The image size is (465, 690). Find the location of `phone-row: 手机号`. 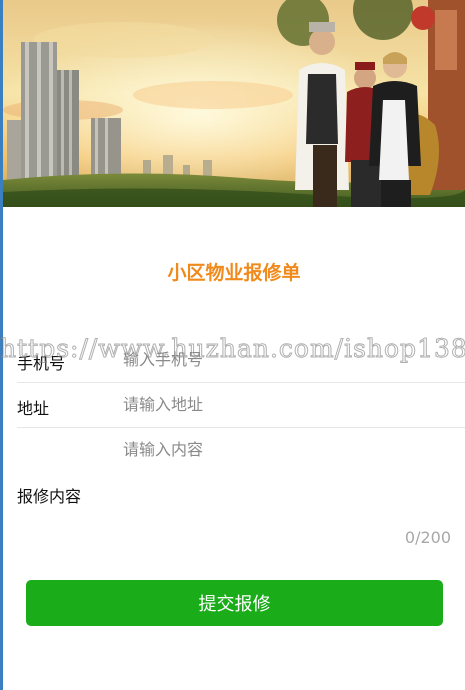

phone-row: 手机号 is located at coordinates (241, 360).